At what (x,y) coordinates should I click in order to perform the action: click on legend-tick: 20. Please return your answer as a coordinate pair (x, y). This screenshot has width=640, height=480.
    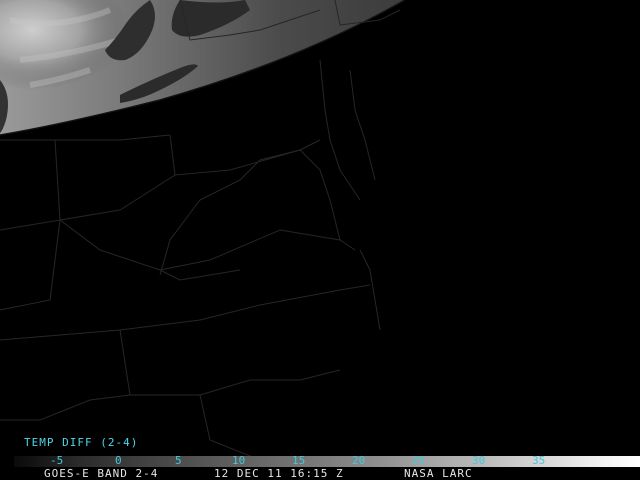
    Looking at the image, I should click on (359, 460).